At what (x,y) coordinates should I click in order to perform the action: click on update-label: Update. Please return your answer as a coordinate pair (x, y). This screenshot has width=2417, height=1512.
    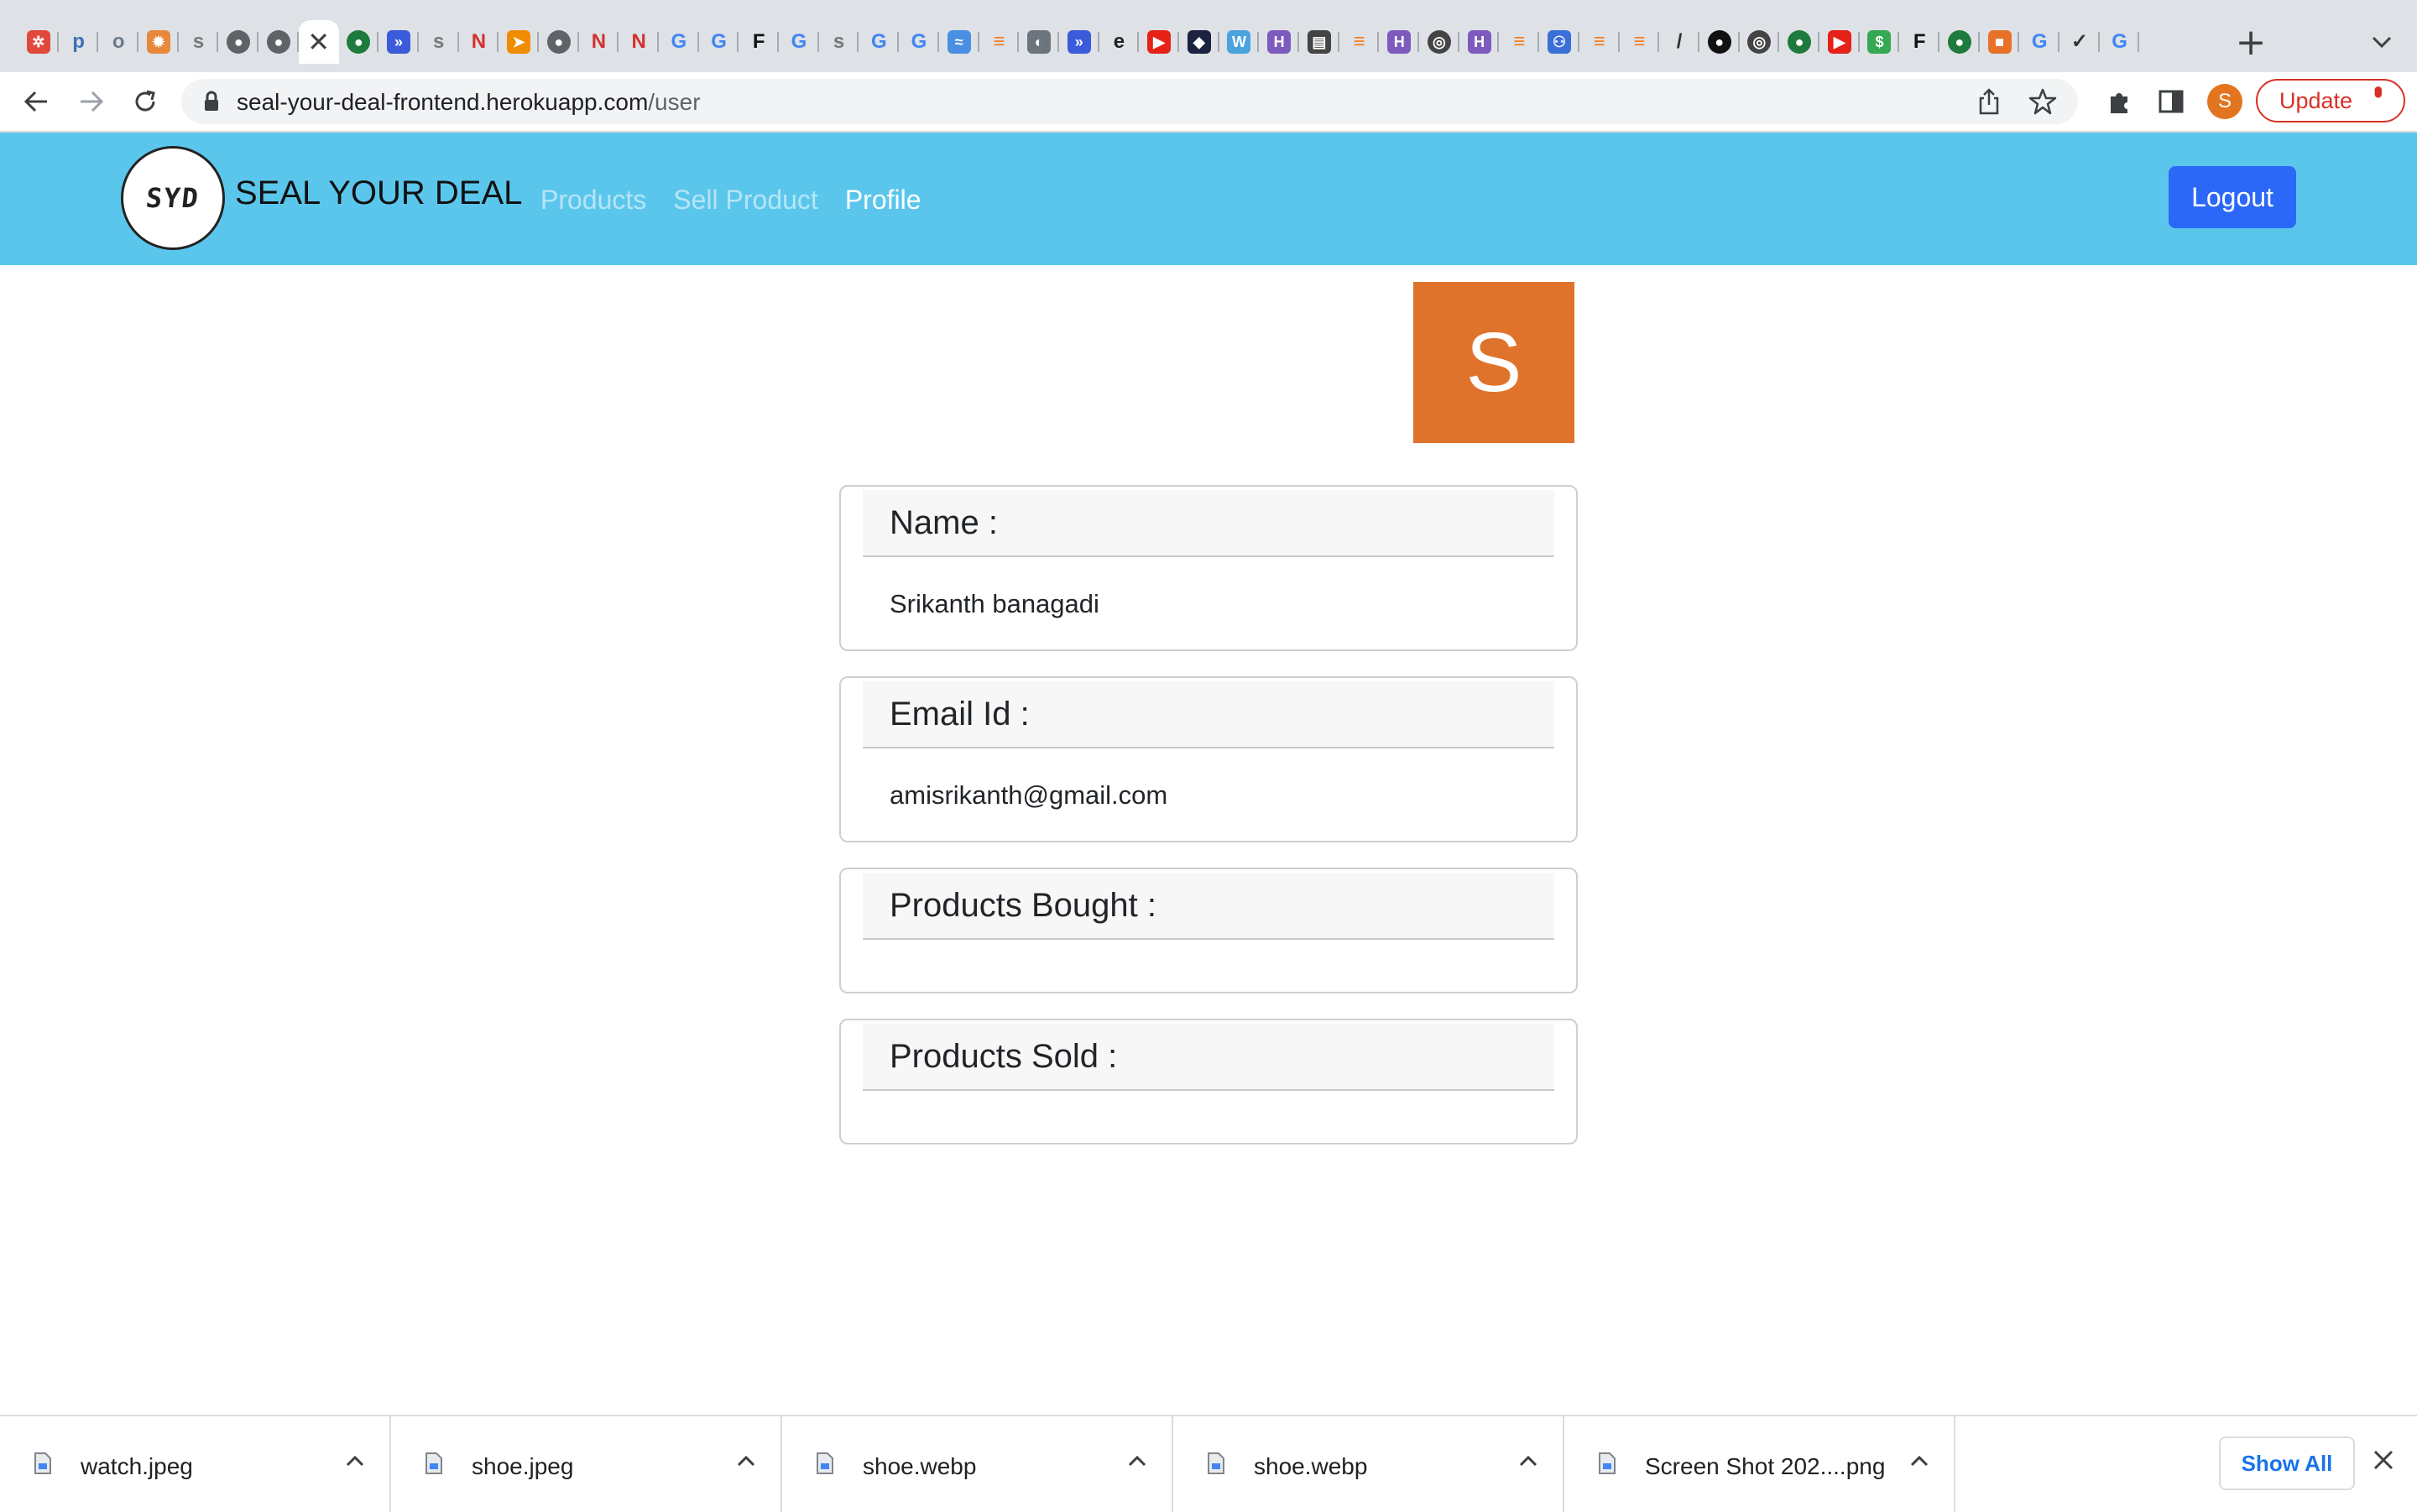
    Looking at the image, I should click on (2316, 100).